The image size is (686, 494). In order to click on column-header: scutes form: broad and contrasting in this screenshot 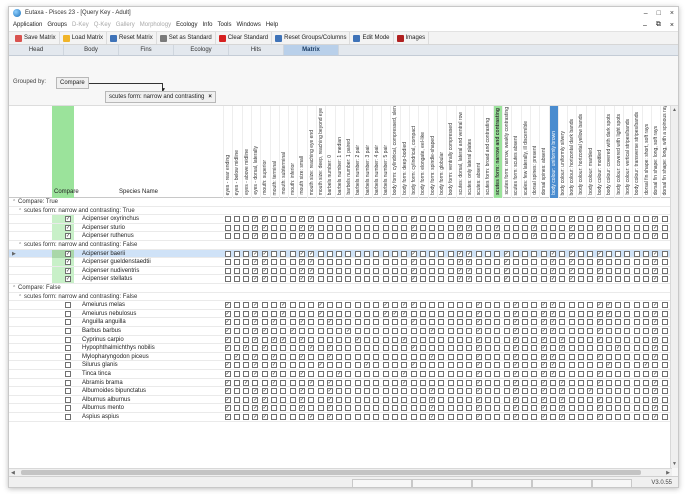, I will do `click(487, 152)`.